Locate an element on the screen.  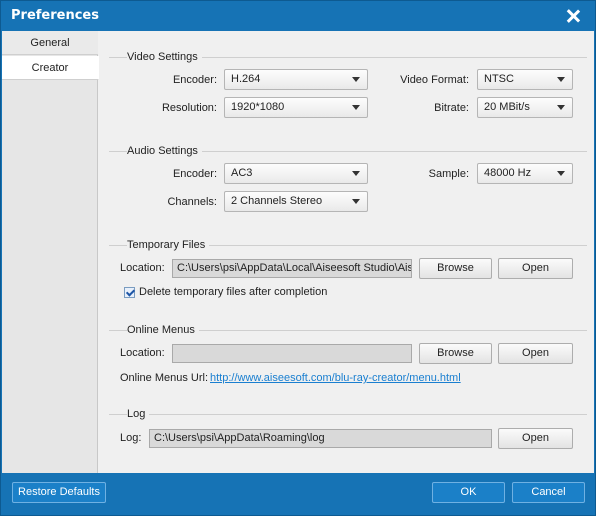
bitrate-label: Bitrate: is located at coordinates (451, 108).